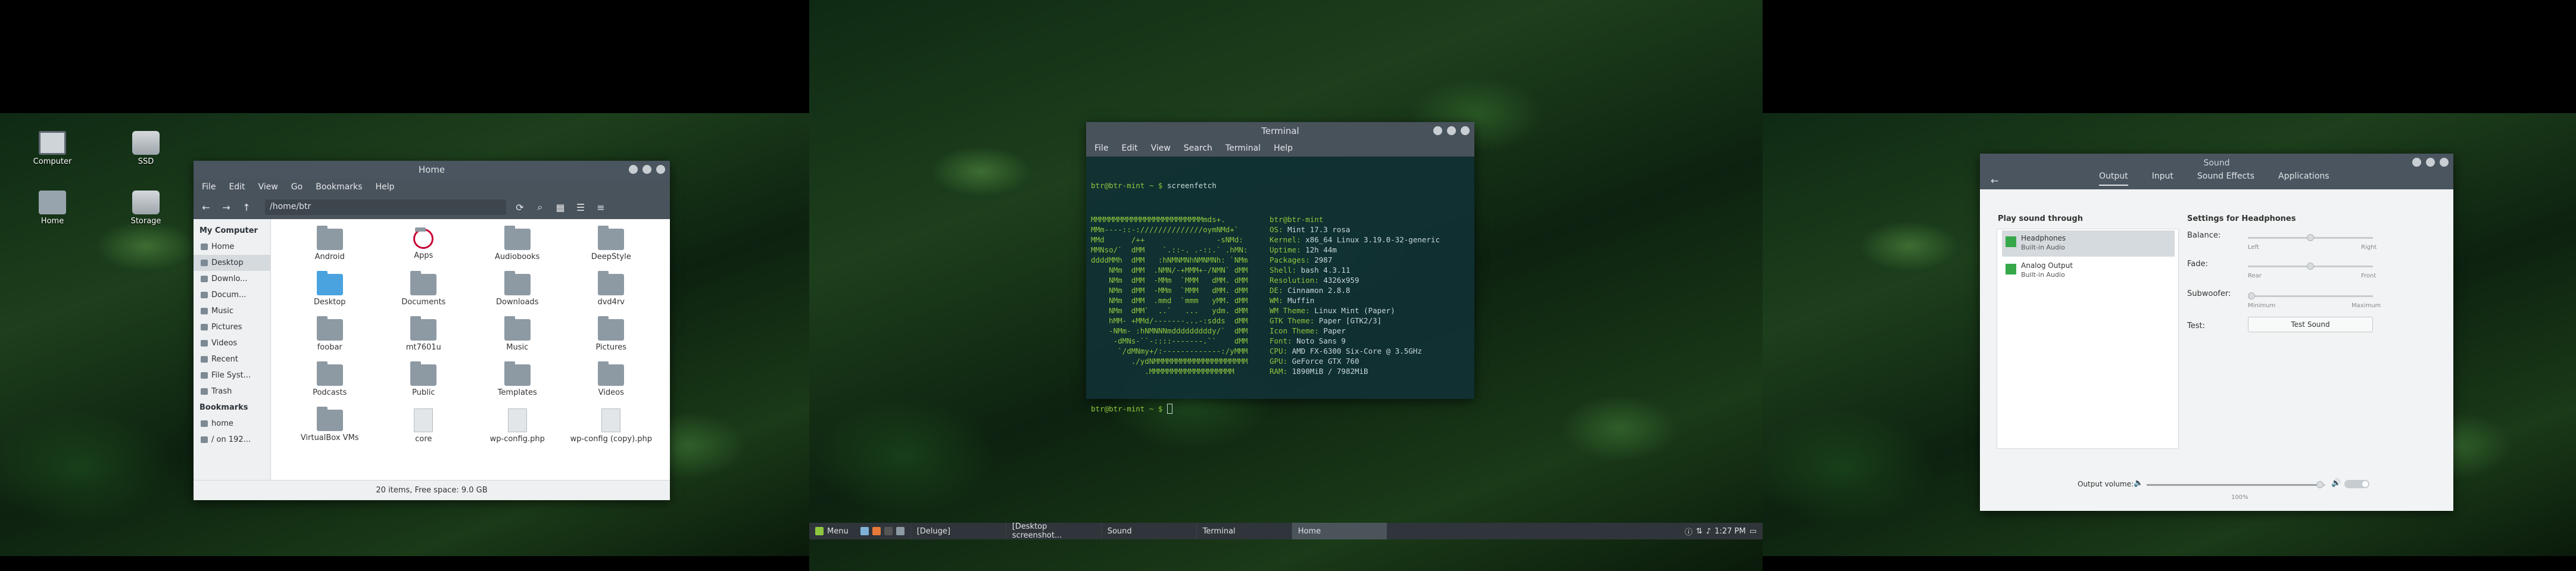 The image size is (2576, 571). Describe the element at coordinates (232, 343) in the screenshot. I see `sidebar-item-videos: Videos` at that location.